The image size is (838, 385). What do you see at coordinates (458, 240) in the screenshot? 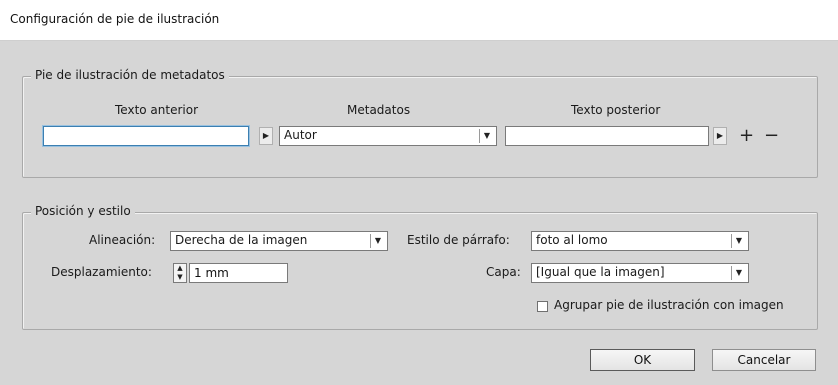
I see `paragraph-style-label: Estilo de párrafo:` at bounding box center [458, 240].